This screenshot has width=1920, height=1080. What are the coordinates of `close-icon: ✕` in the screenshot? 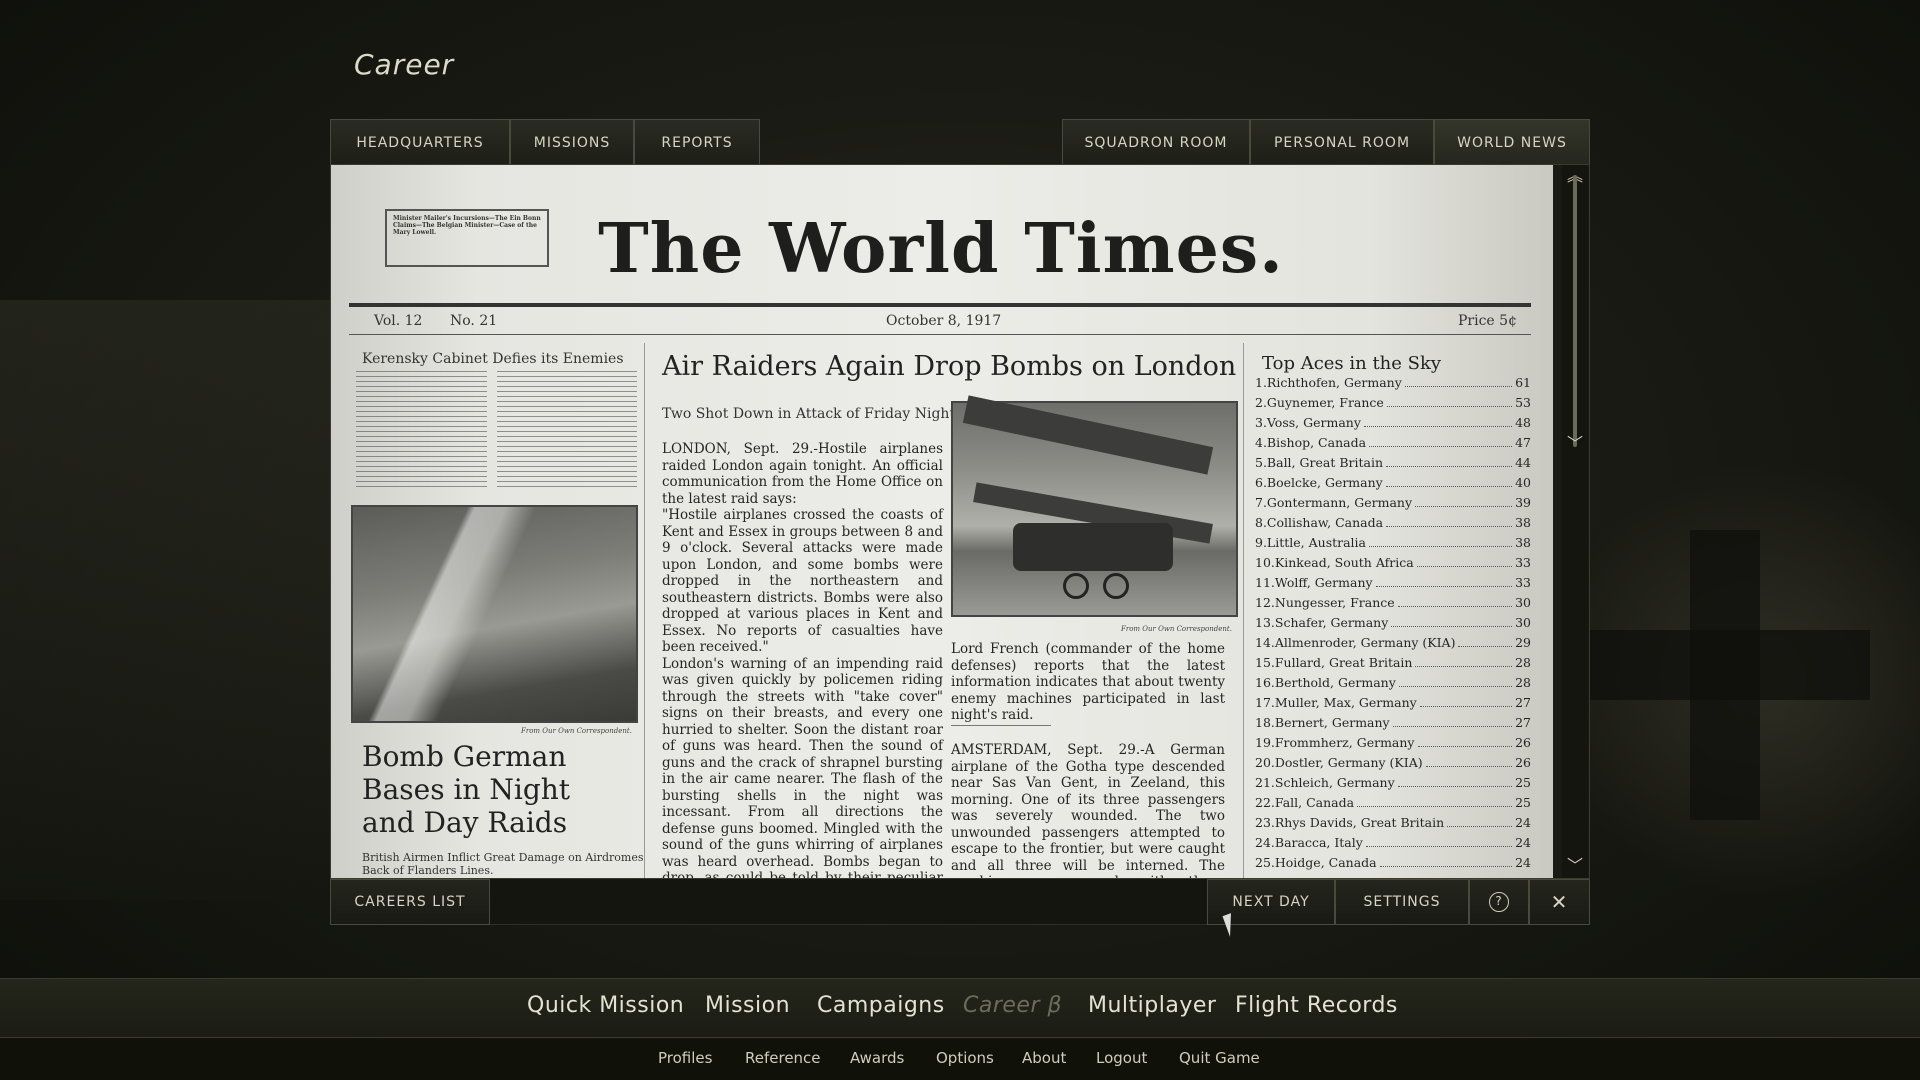 It's located at (1560, 902).